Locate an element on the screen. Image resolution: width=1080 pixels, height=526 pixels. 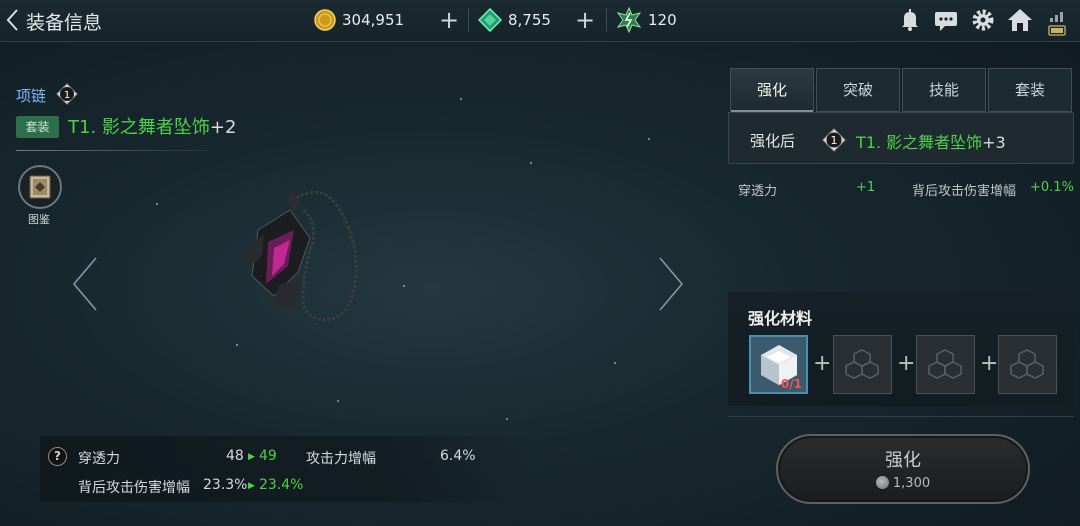
item-enhance-level: +2 is located at coordinates (223, 127).